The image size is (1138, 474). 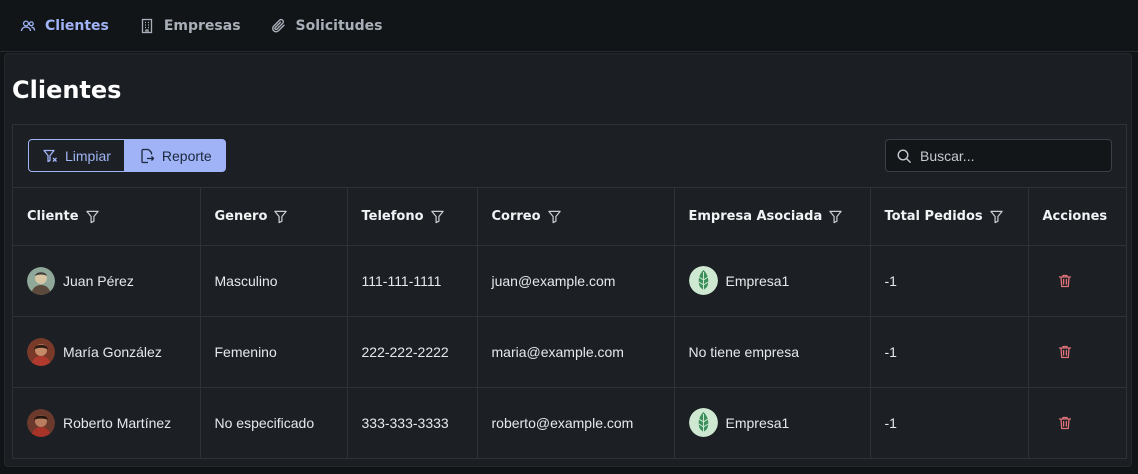 I want to click on column-header-label: Cliente, so click(x=53, y=216).